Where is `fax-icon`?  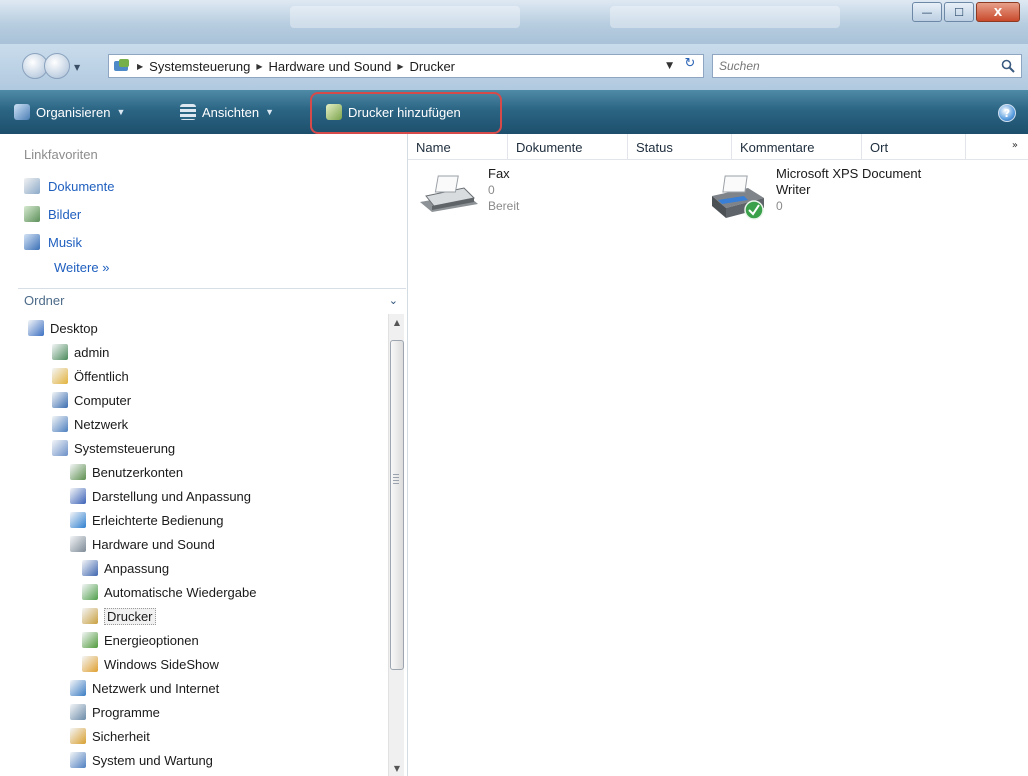 fax-icon is located at coordinates (449, 193).